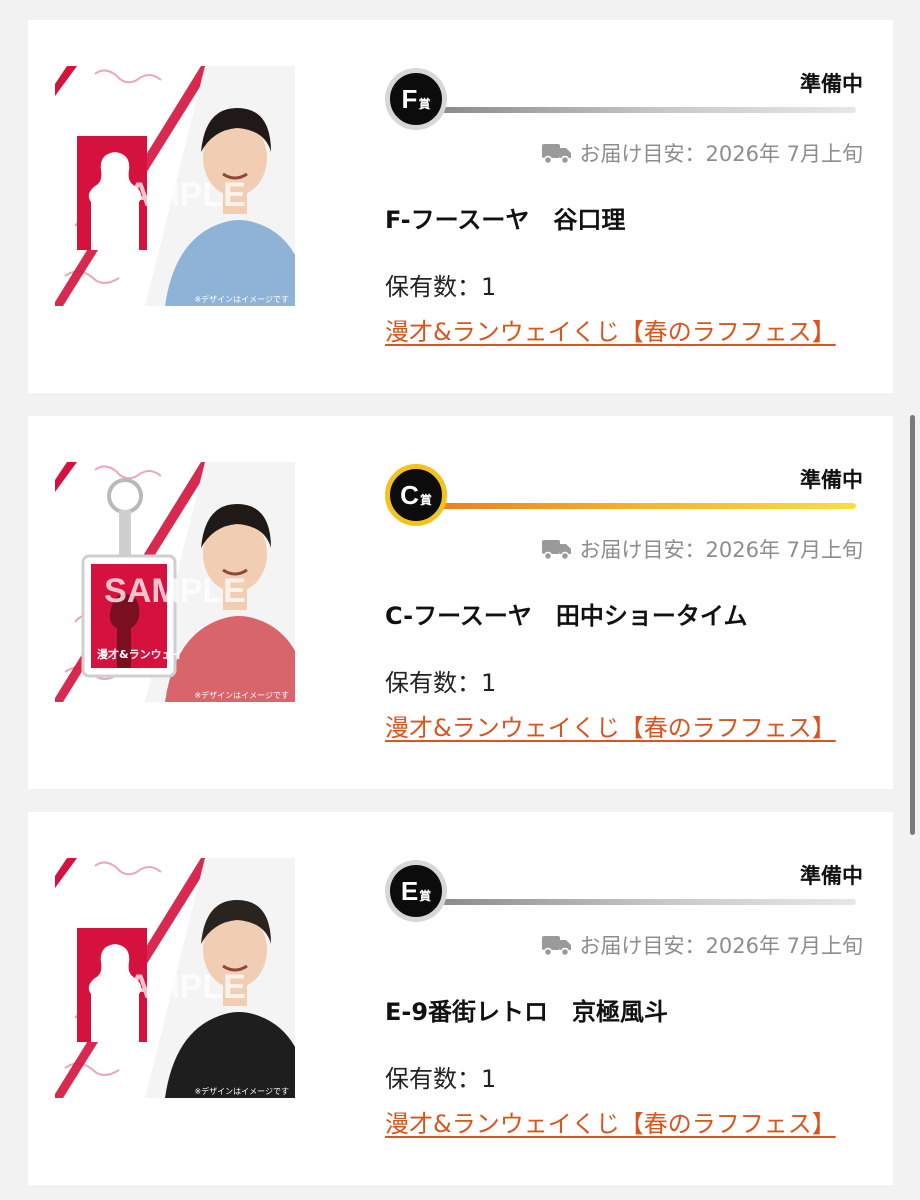 This screenshot has height=1200, width=920. I want to click on prize-name: F-フースーヤ 谷口理, so click(505, 220).